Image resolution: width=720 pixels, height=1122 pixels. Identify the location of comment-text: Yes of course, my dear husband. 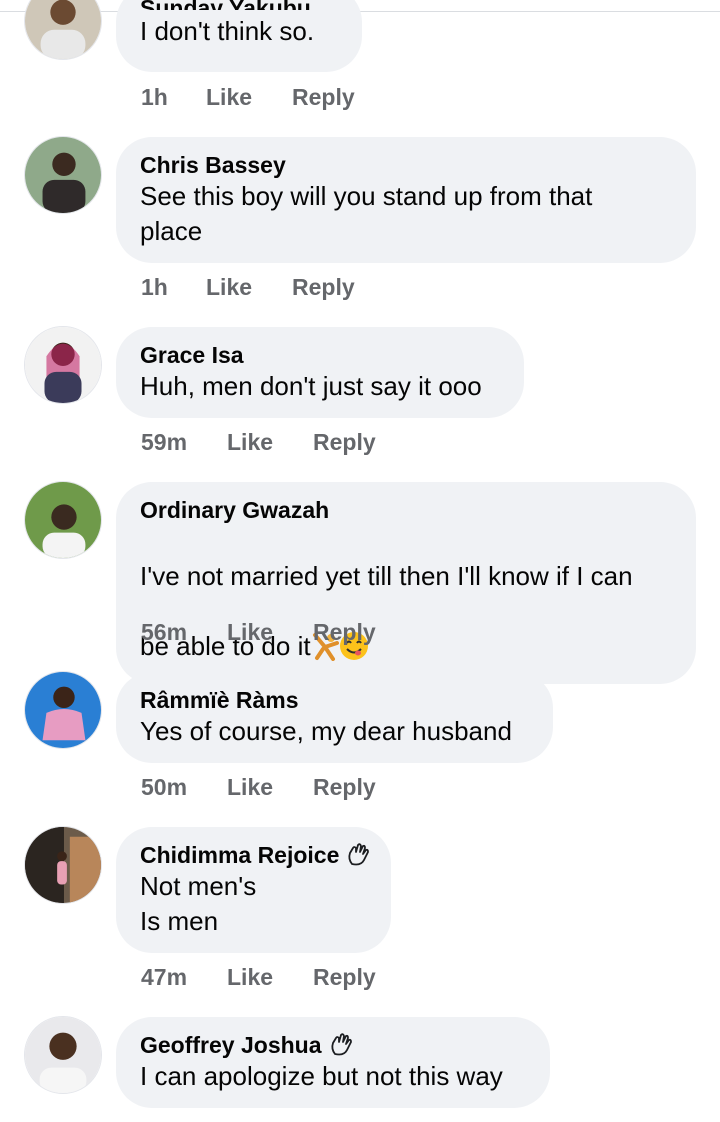
(326, 731).